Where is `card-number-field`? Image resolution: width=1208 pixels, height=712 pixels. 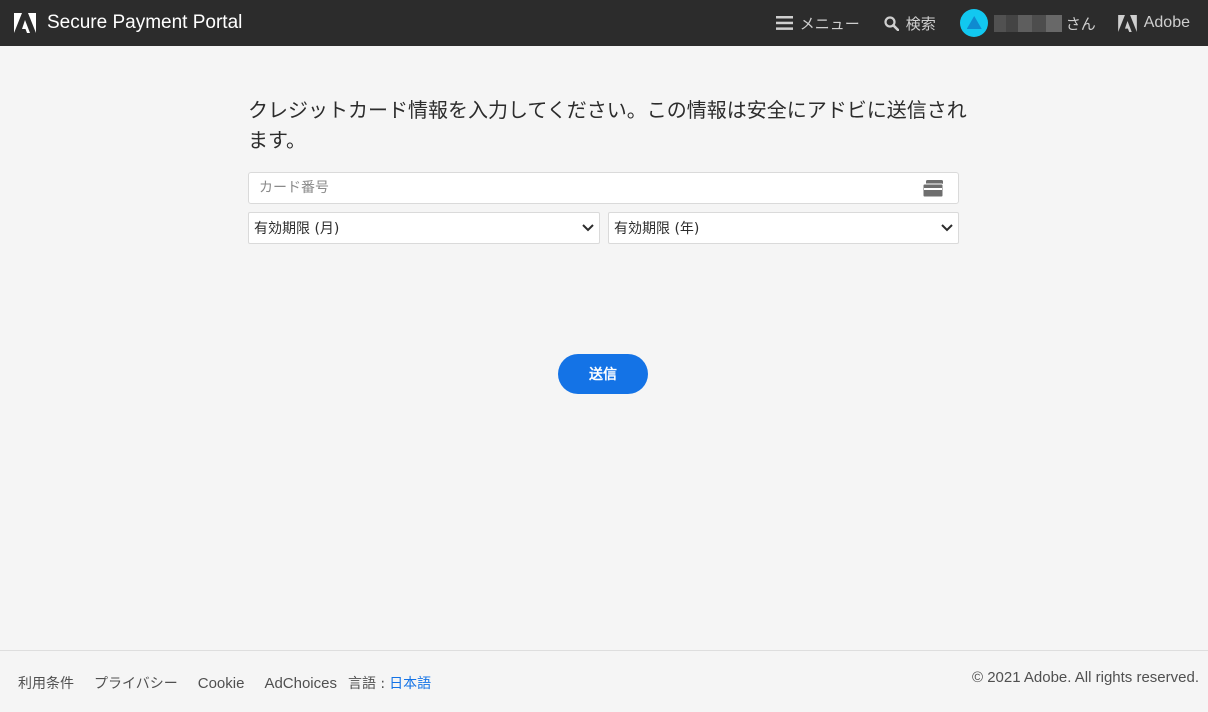
card-number-field is located at coordinates (603, 188).